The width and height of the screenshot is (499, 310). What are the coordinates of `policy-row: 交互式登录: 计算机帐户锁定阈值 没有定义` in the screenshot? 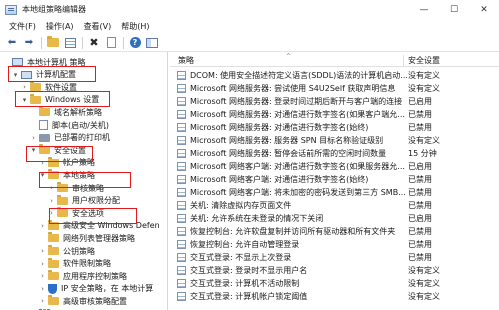 It's located at (334, 297).